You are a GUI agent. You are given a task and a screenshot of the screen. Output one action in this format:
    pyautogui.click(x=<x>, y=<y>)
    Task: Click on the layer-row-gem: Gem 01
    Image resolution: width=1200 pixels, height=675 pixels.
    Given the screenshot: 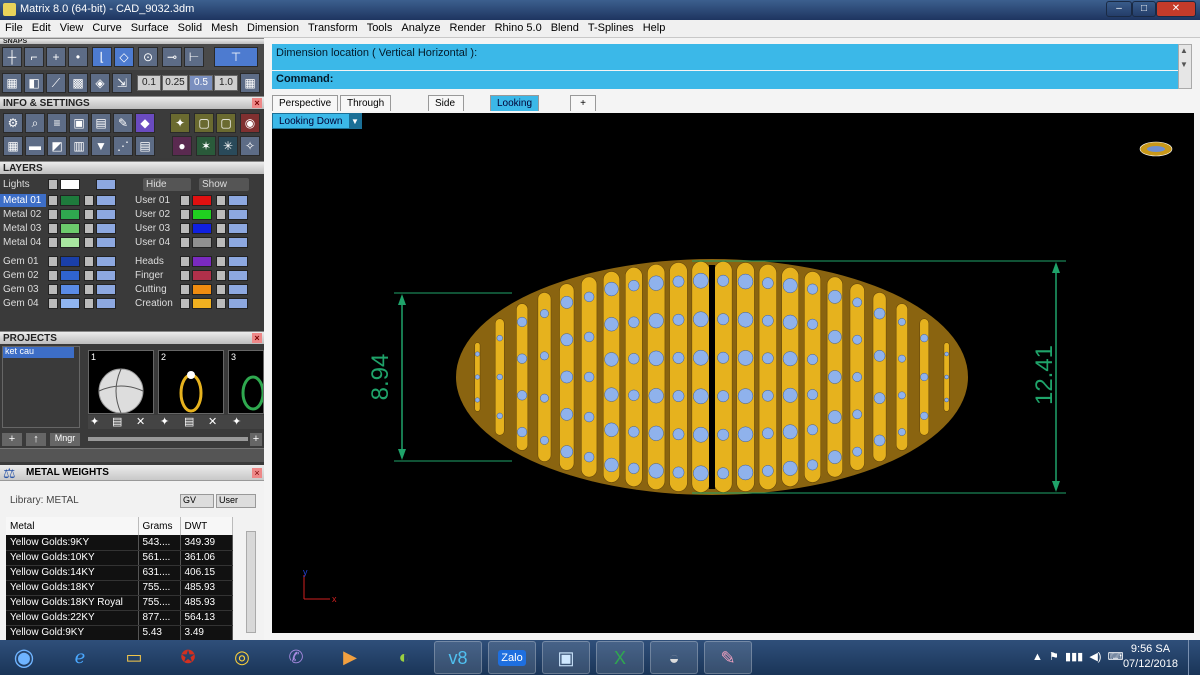 What is the action you would take?
    pyautogui.click(x=62, y=261)
    